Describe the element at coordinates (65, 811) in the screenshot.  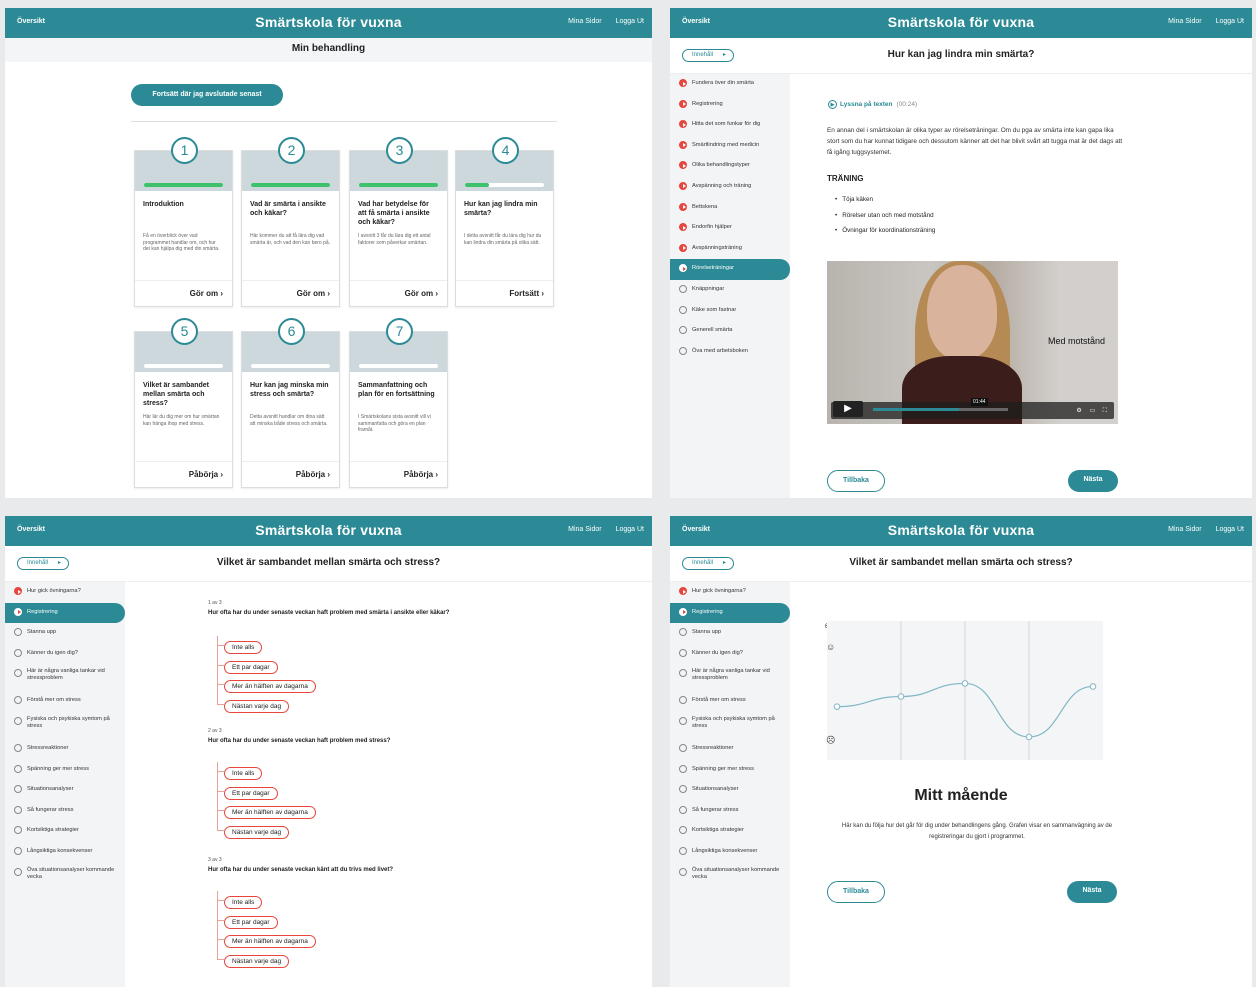
I see `sidebar-item: Så fungerar stress` at that location.